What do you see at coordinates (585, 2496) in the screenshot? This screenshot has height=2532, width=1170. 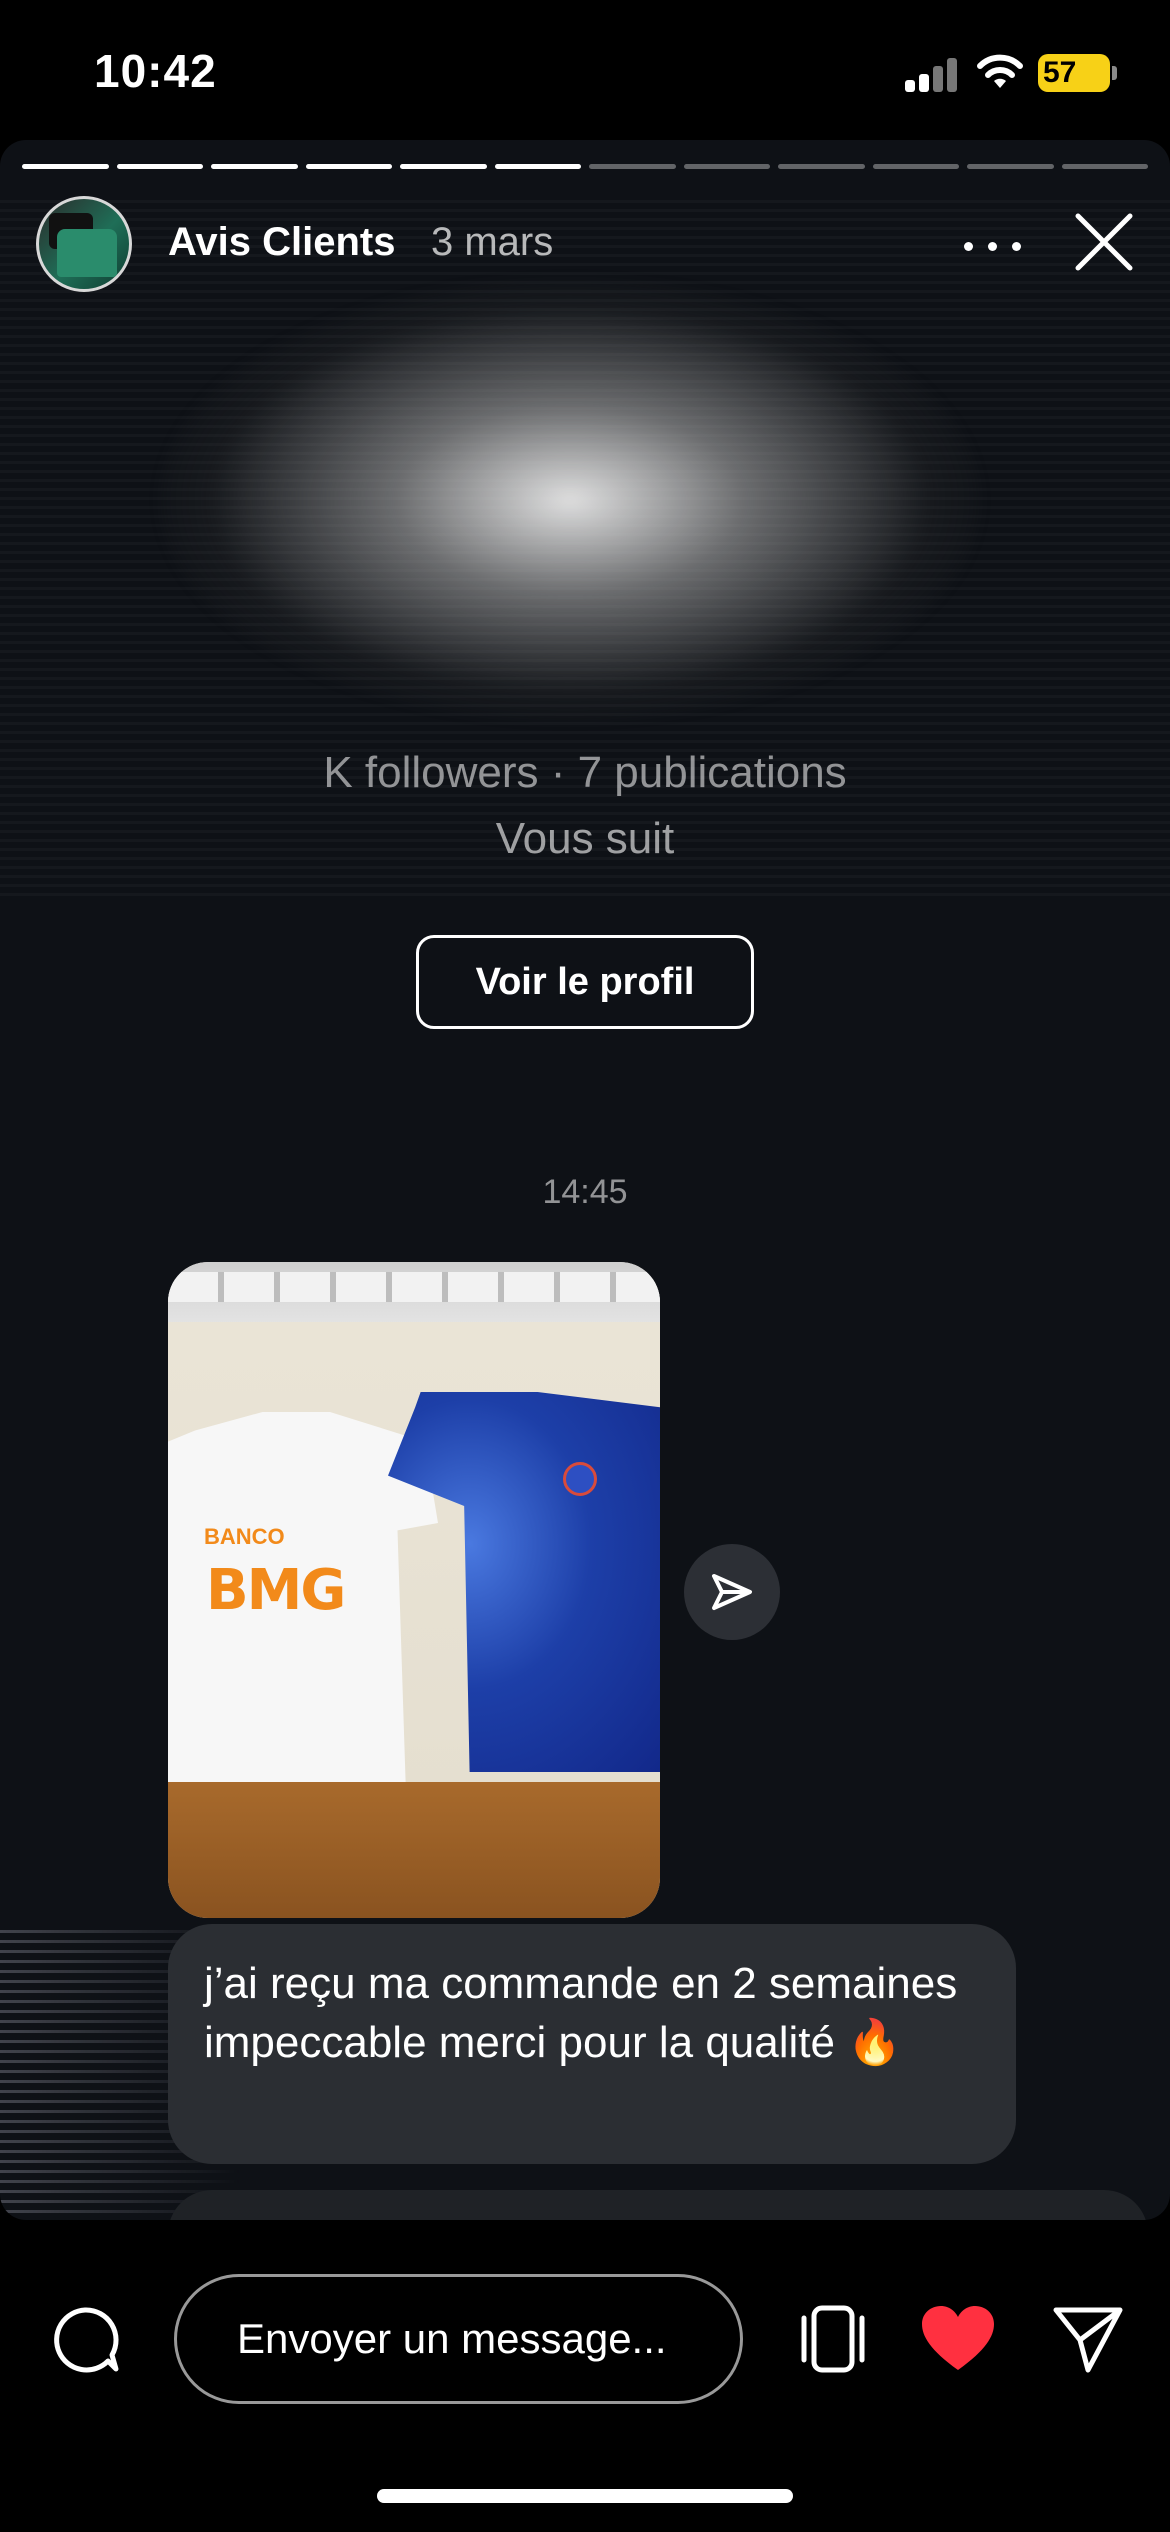 I see `home-indicator` at bounding box center [585, 2496].